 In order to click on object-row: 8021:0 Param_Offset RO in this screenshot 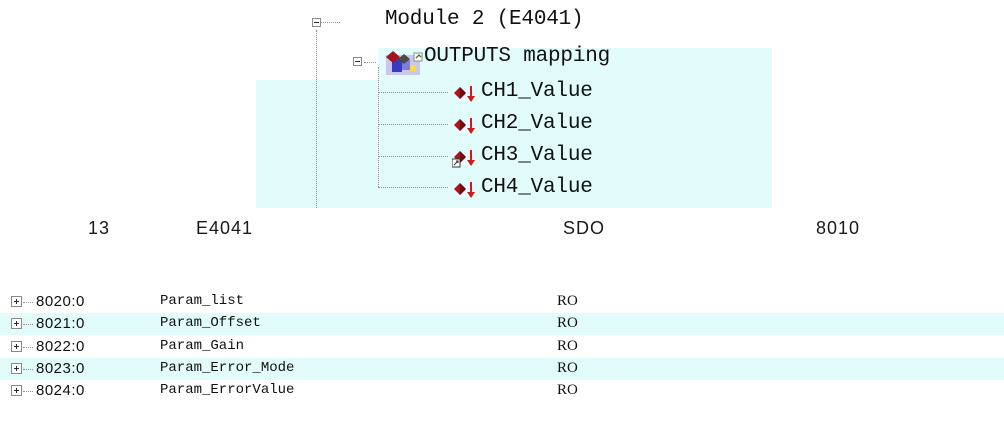, I will do `click(502, 324)`.